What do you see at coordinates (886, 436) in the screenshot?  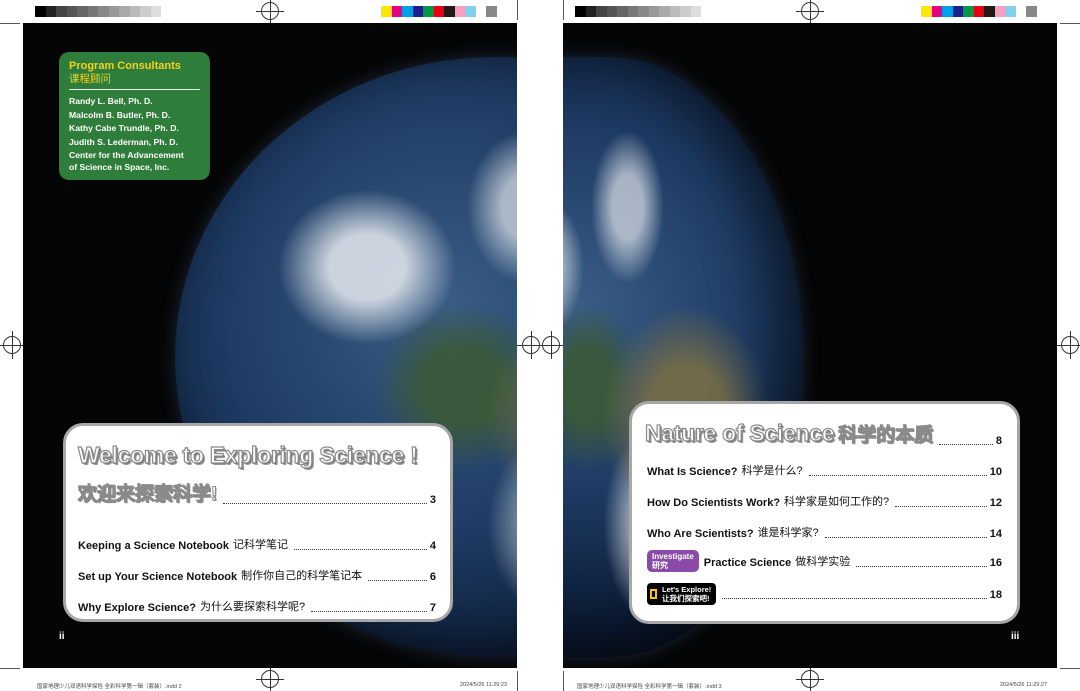 I see `section-title-cn: 科学的本质` at bounding box center [886, 436].